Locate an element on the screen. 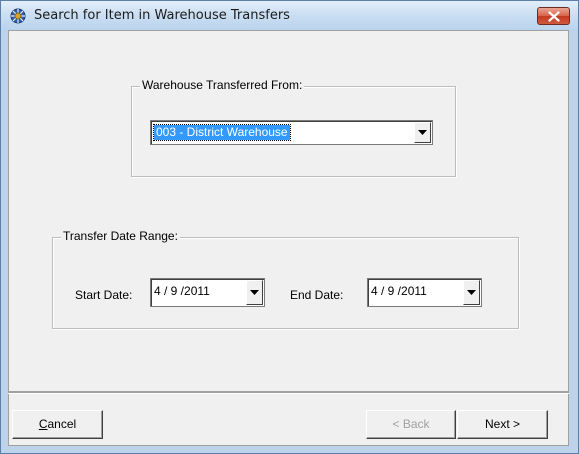  back-label: < Back is located at coordinates (411, 424).